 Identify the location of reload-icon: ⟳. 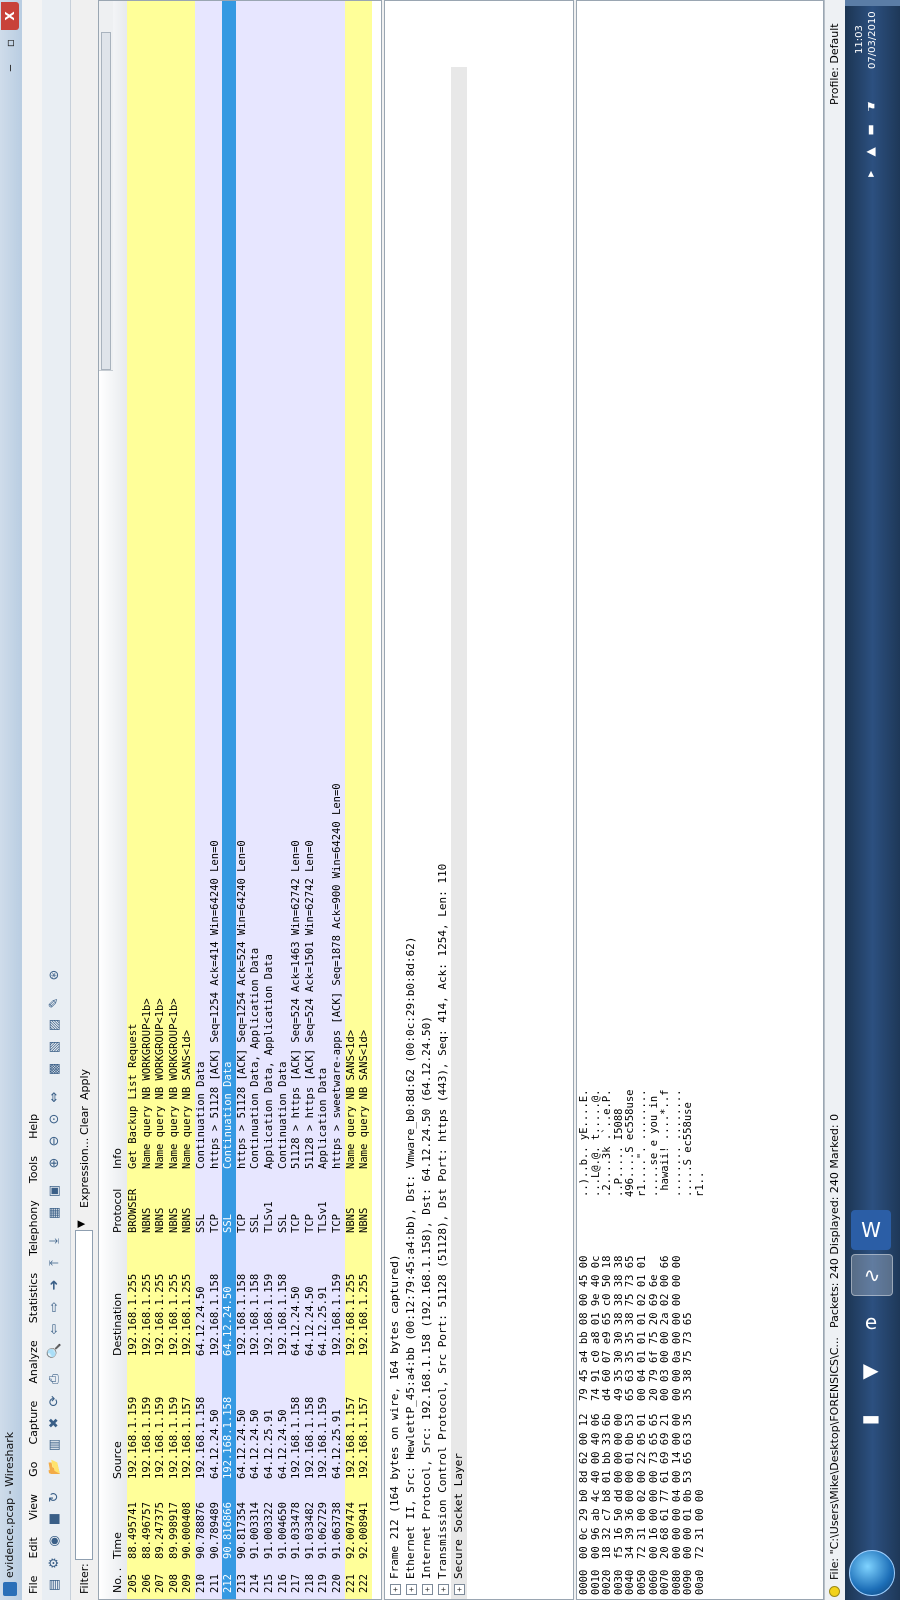
(55, 1401).